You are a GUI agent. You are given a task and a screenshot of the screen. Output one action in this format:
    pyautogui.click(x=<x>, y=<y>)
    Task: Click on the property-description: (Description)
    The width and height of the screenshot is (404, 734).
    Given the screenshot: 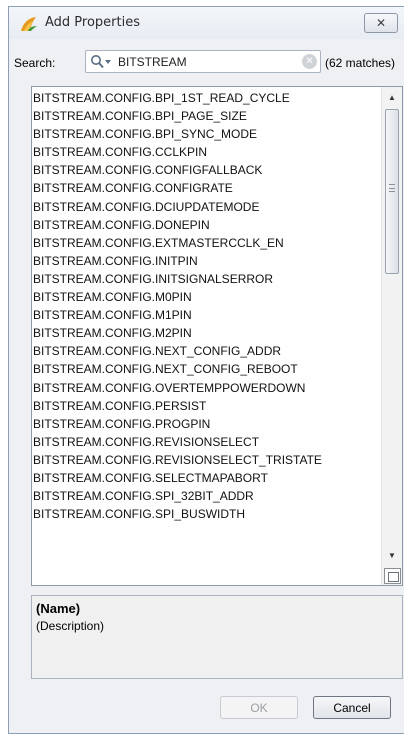 What is the action you would take?
    pyautogui.click(x=70, y=626)
    